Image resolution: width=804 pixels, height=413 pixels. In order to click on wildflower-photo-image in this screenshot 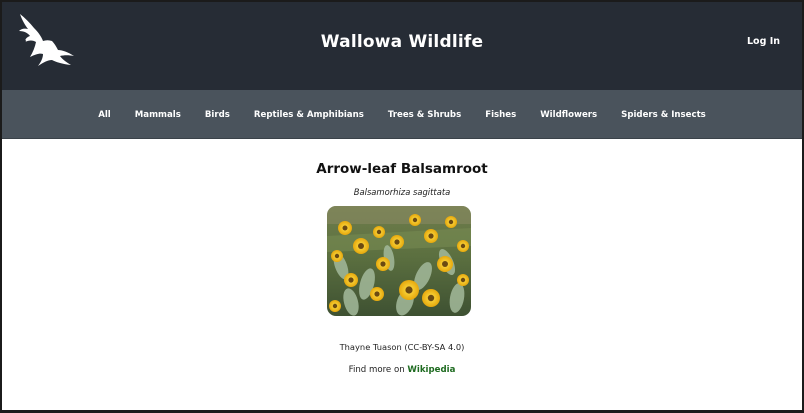, I will do `click(399, 261)`.